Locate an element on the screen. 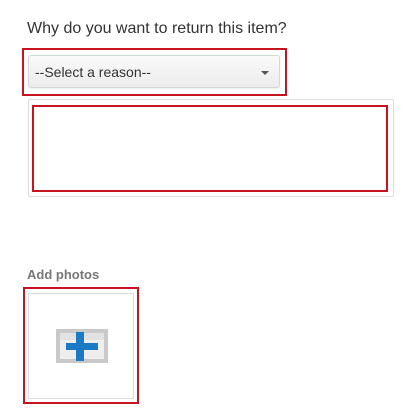 The width and height of the screenshot is (404, 410). return-reason-question: Why do you want to return this item? is located at coordinates (157, 28).